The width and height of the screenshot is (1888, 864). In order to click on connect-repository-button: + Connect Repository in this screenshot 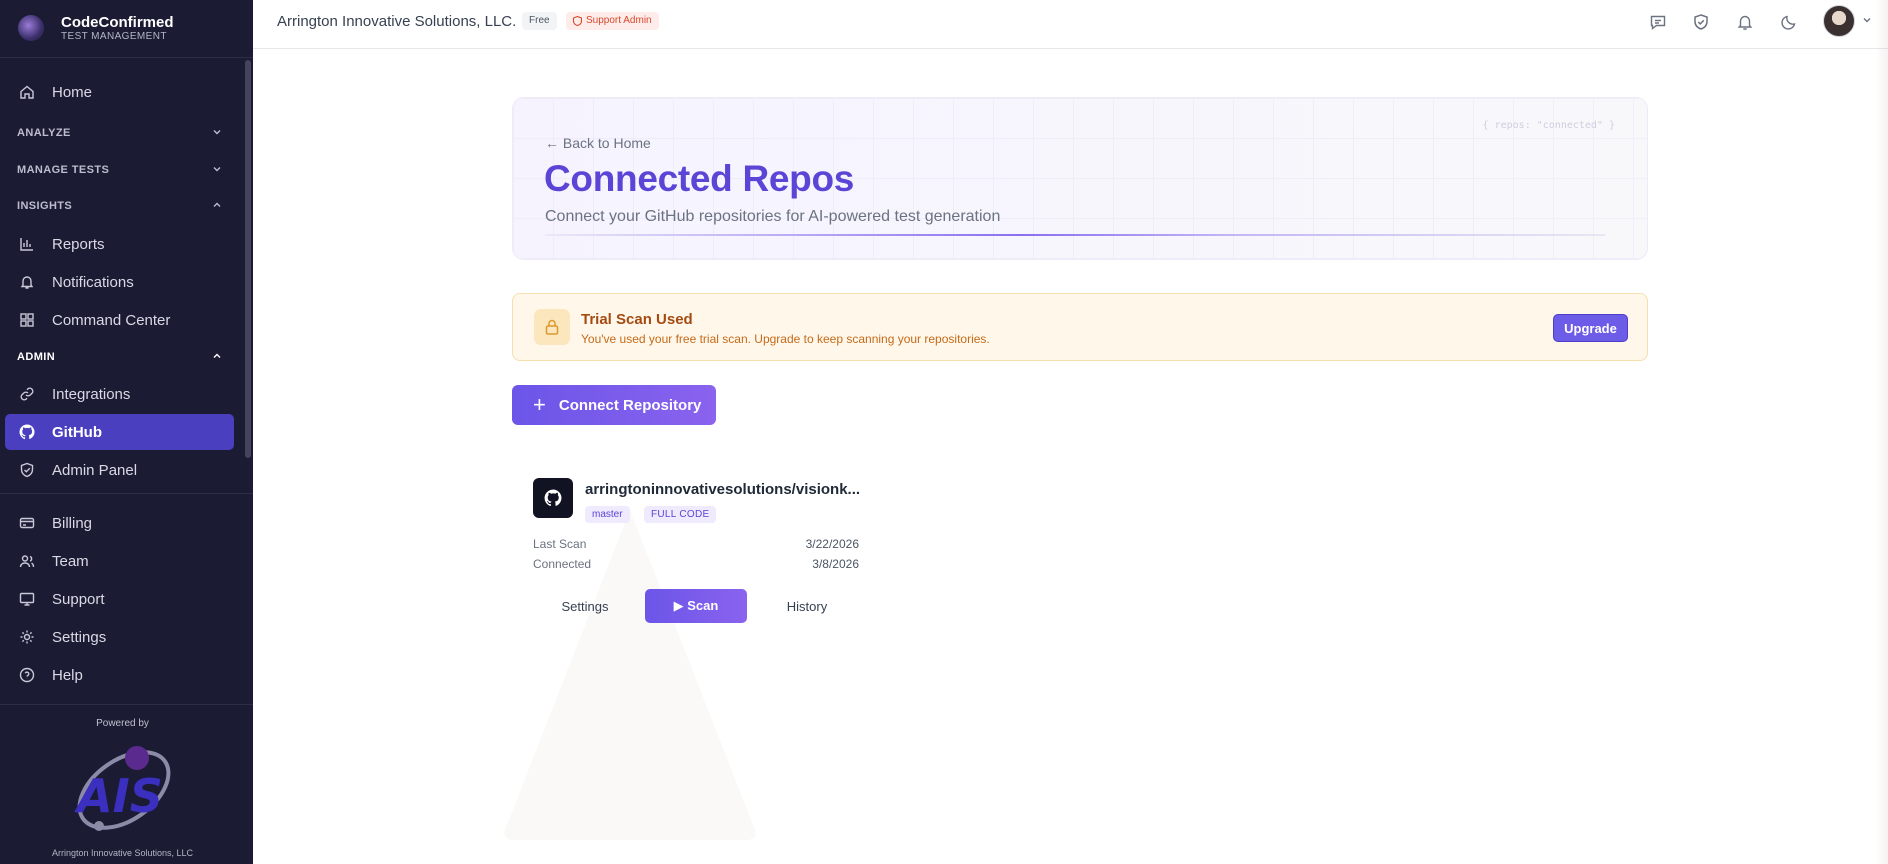, I will do `click(614, 405)`.